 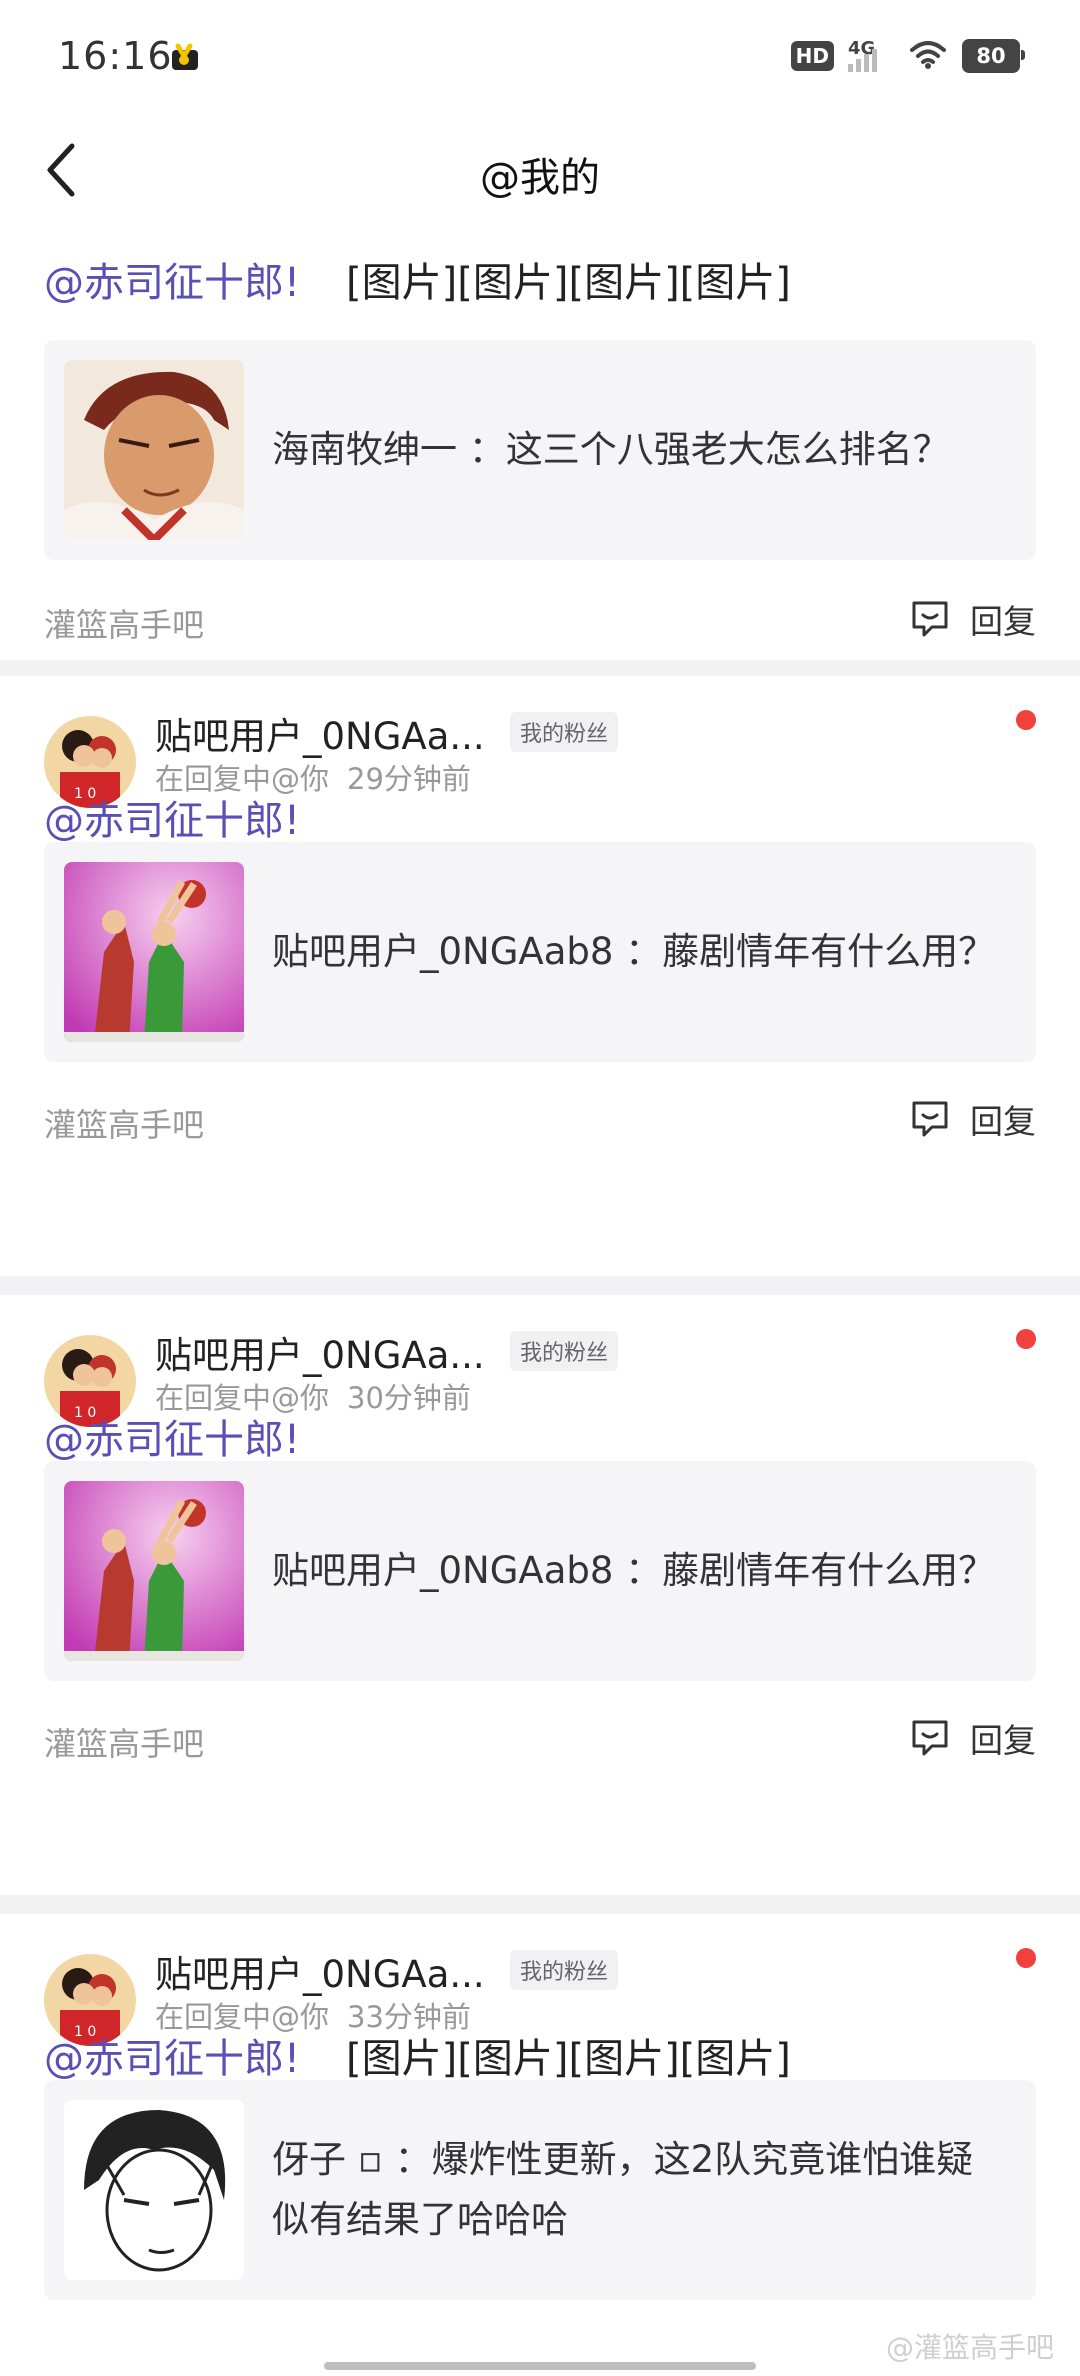 What do you see at coordinates (812, 56) in the screenshot?
I see `hd-icon: HD` at bounding box center [812, 56].